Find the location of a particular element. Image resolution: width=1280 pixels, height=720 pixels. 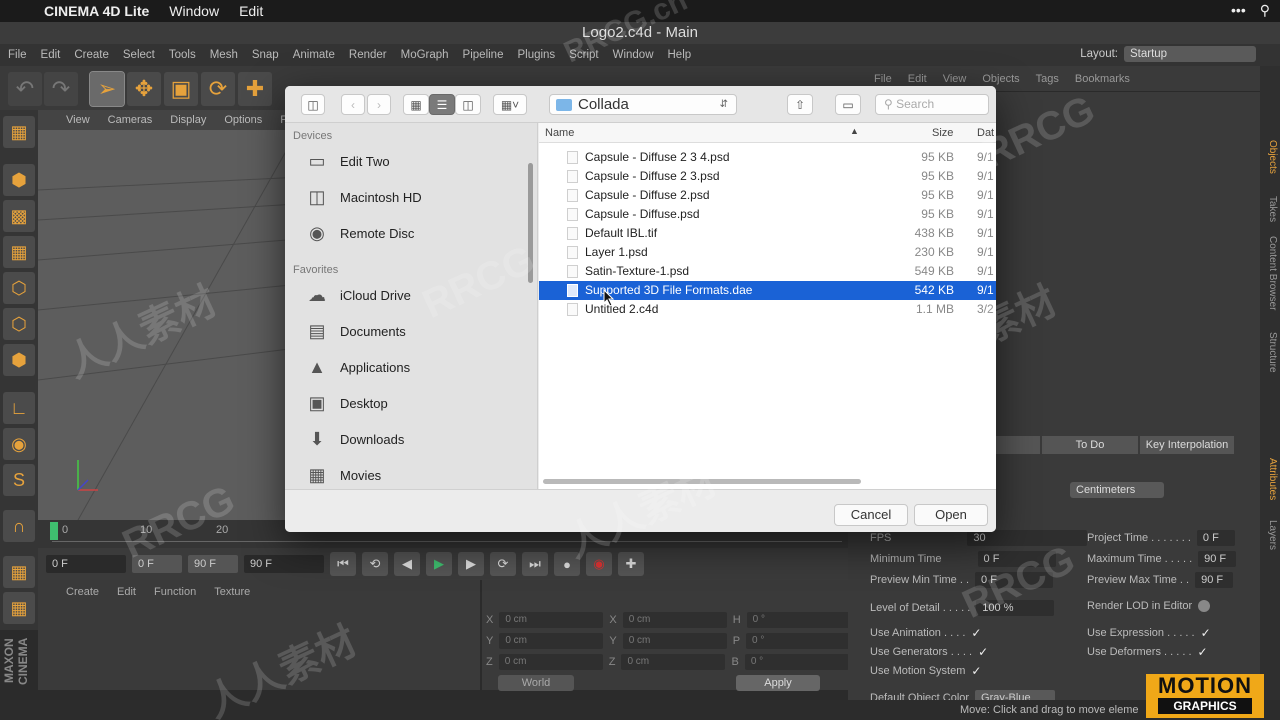

icon-view-icon: ▦ is located at coordinates (416, 104).